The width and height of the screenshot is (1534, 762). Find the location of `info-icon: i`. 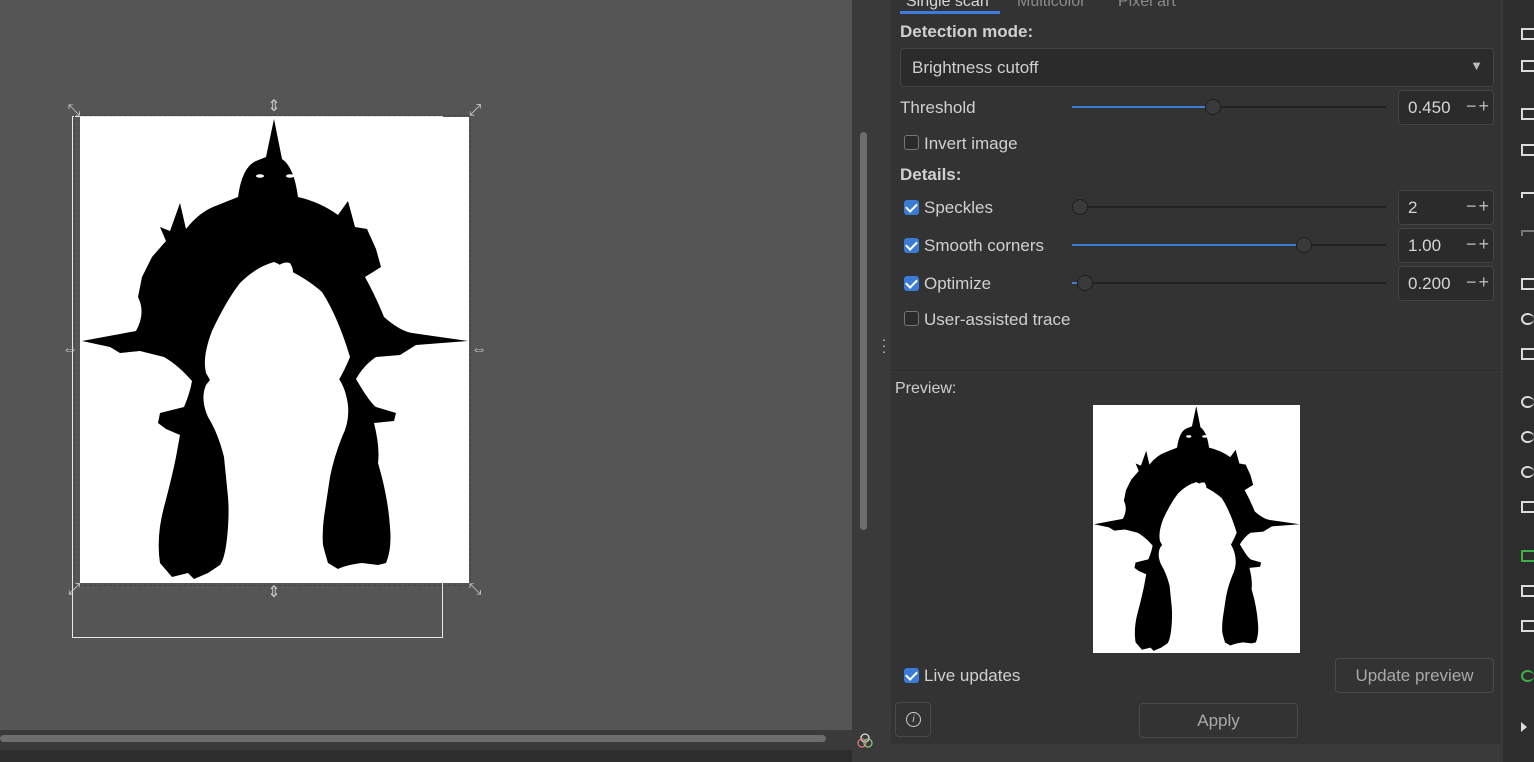

info-icon: i is located at coordinates (913, 719).